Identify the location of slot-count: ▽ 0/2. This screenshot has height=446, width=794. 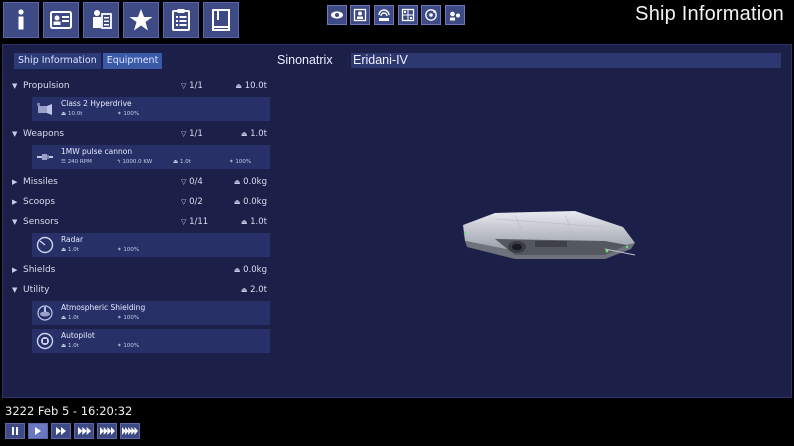
(192, 202).